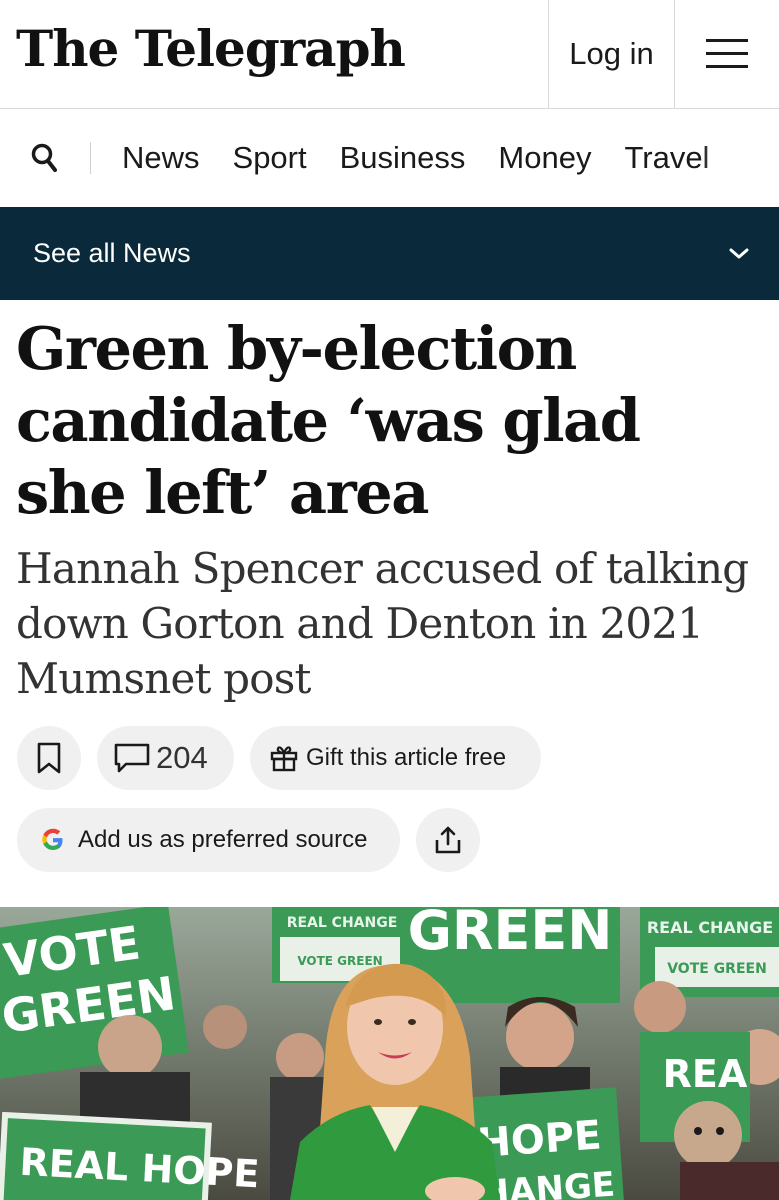 The width and height of the screenshot is (779, 1200). I want to click on nav-items: News Sport Business Money Travel, so click(432, 158).